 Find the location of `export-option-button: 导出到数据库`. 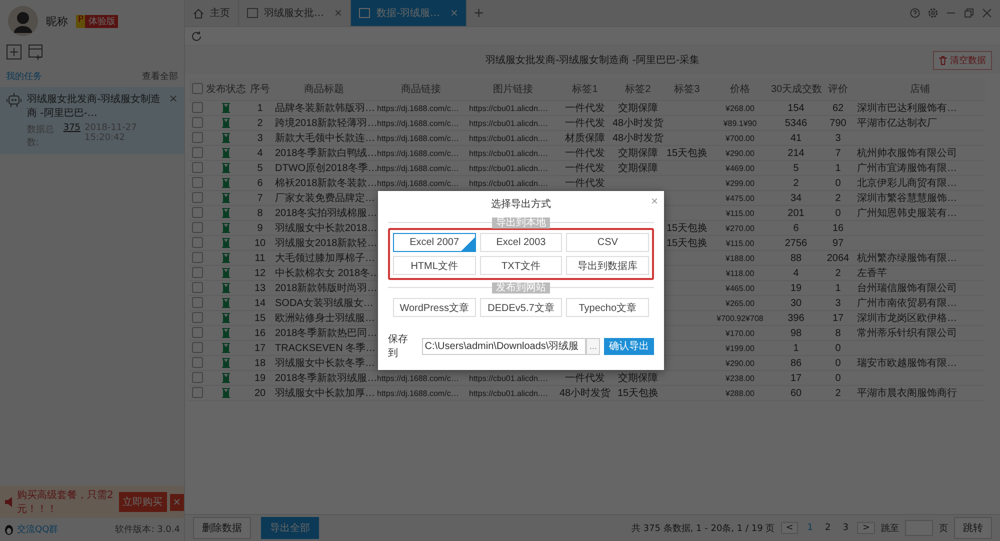

export-option-button: 导出到数据库 is located at coordinates (607, 265).